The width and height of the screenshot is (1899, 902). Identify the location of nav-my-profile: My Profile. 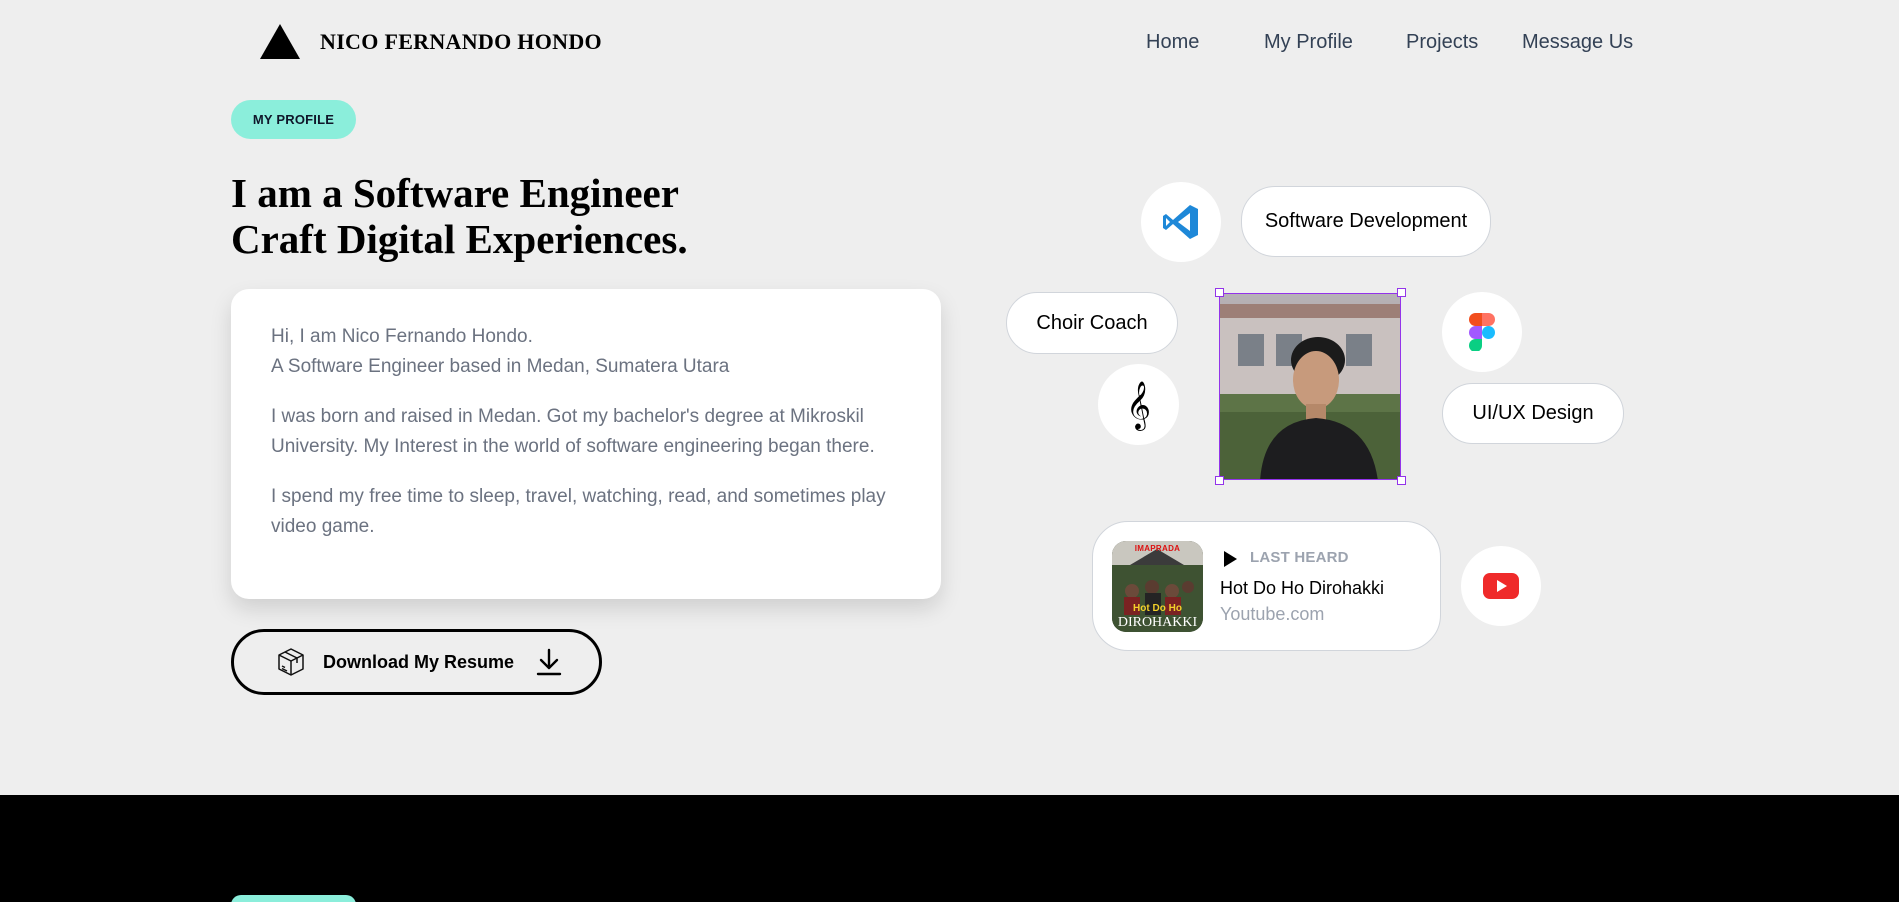
(1308, 42).